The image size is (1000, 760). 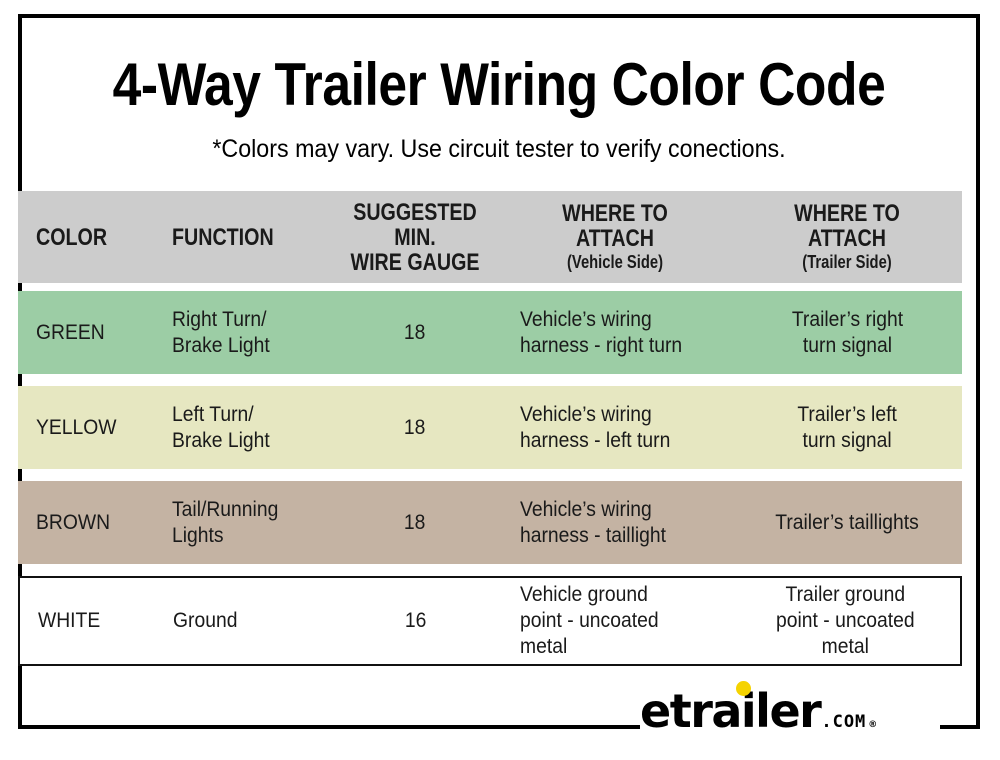 I want to click on cell-function: Left Turn/ Brake Light, so click(x=246, y=427).